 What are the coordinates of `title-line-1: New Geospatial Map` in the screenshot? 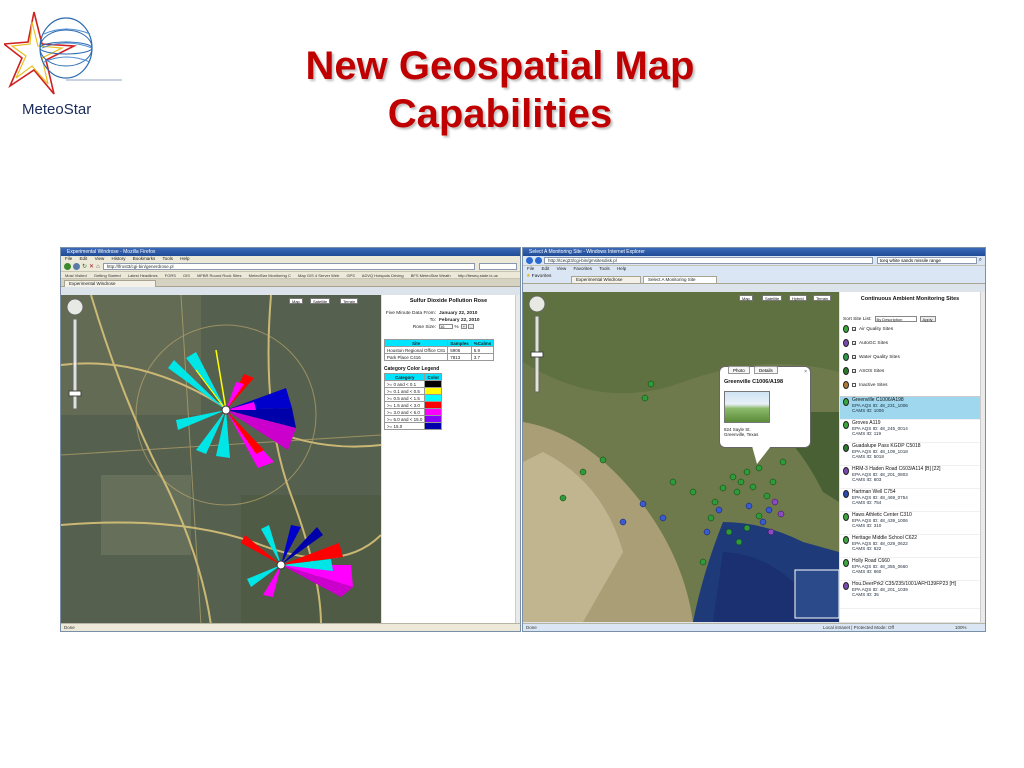 It's located at (500, 66).